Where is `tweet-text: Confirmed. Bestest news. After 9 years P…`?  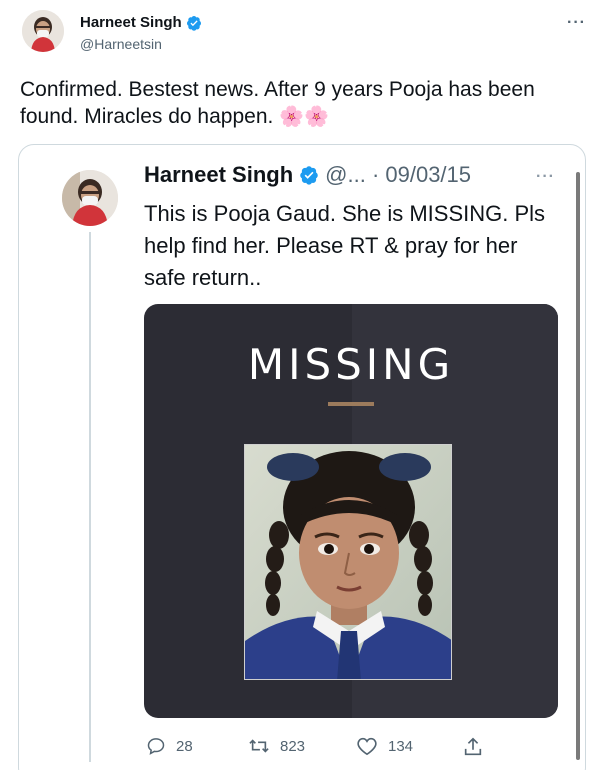
tweet-text: Confirmed. Bestest news. After 9 years P… is located at coordinates (300, 103).